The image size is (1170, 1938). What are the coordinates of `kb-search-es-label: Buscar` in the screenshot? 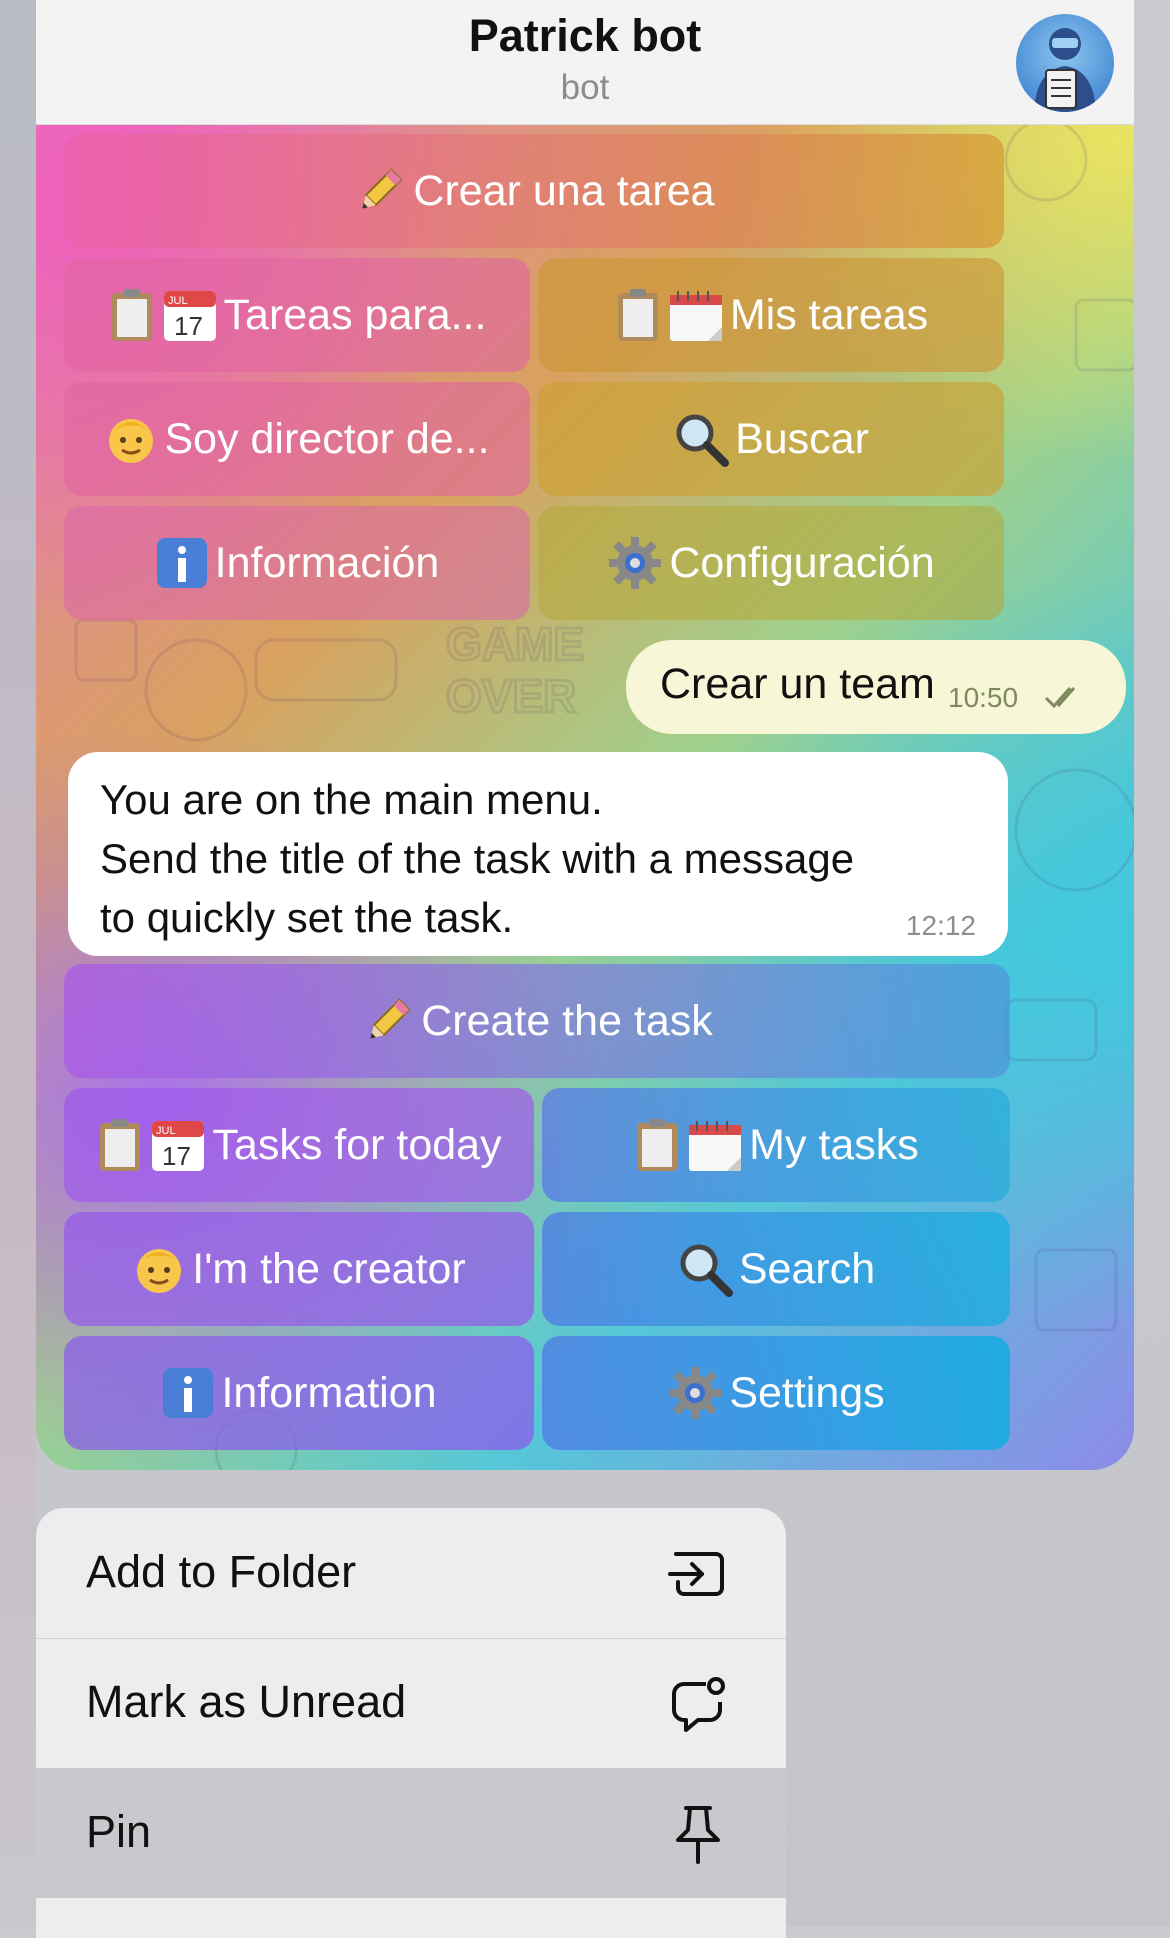 It's located at (802, 438).